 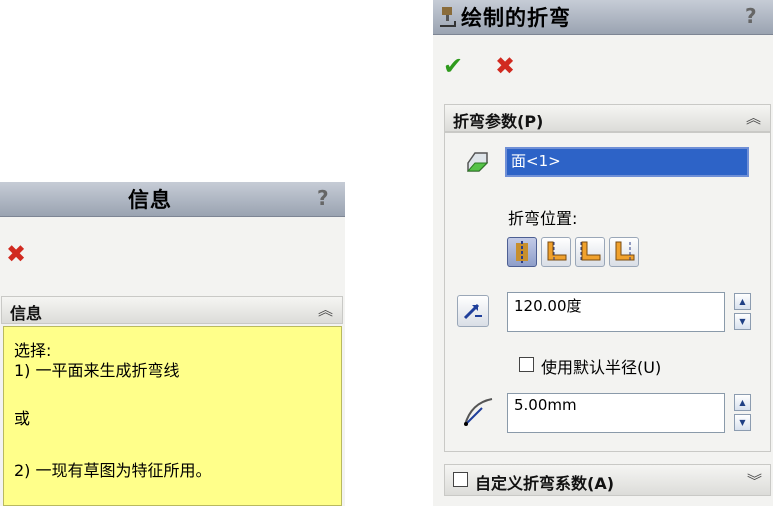 What do you see at coordinates (22, 418) in the screenshot?
I see `info-line-3: 或` at bounding box center [22, 418].